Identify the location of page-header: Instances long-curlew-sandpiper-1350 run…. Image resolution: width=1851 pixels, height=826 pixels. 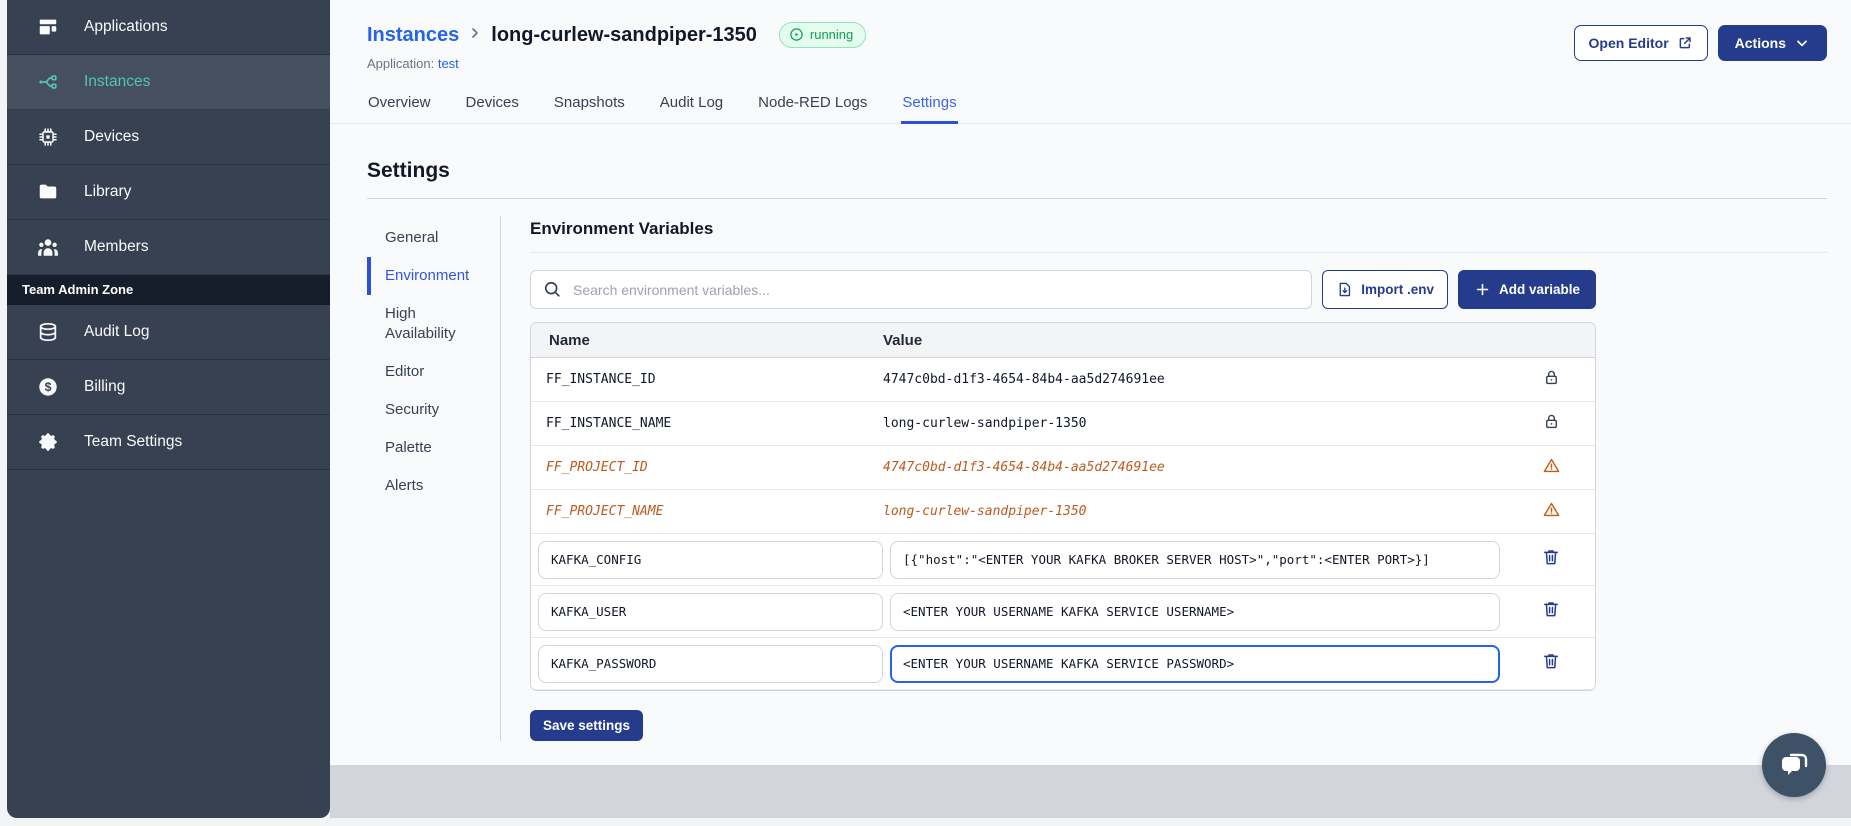
(1097, 35).